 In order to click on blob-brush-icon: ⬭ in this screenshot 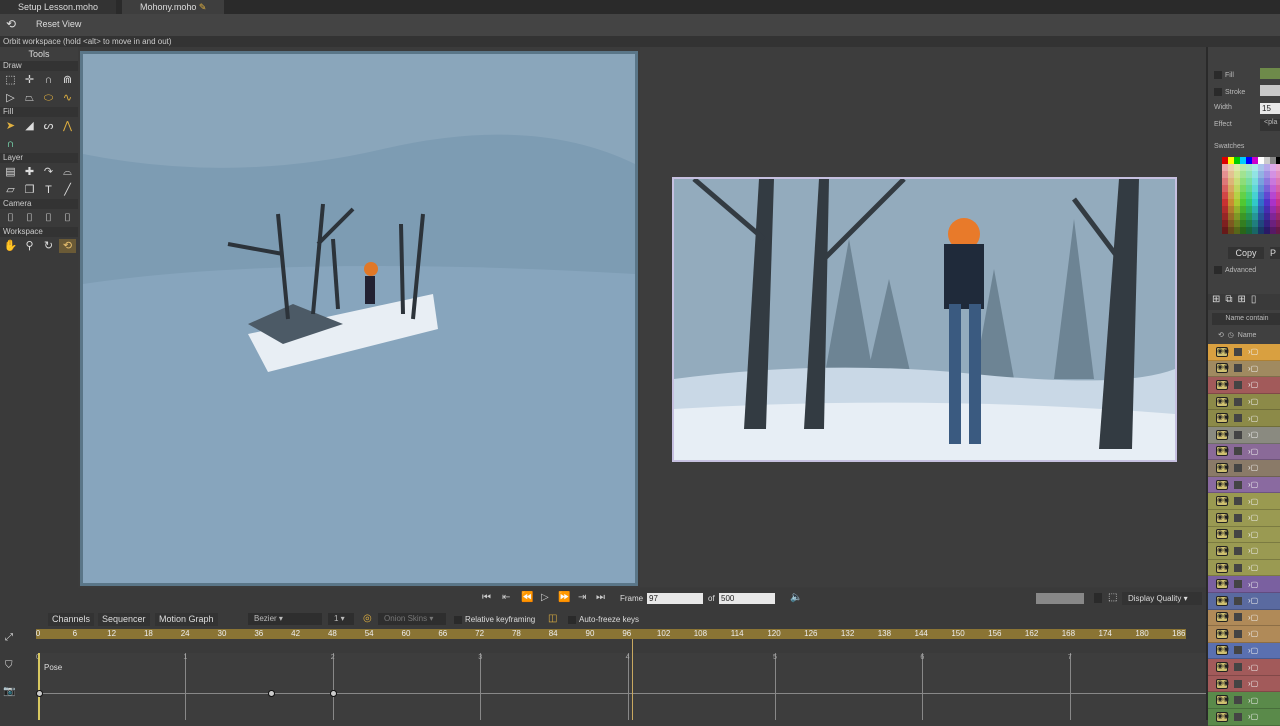, I will do `click(48, 98)`.